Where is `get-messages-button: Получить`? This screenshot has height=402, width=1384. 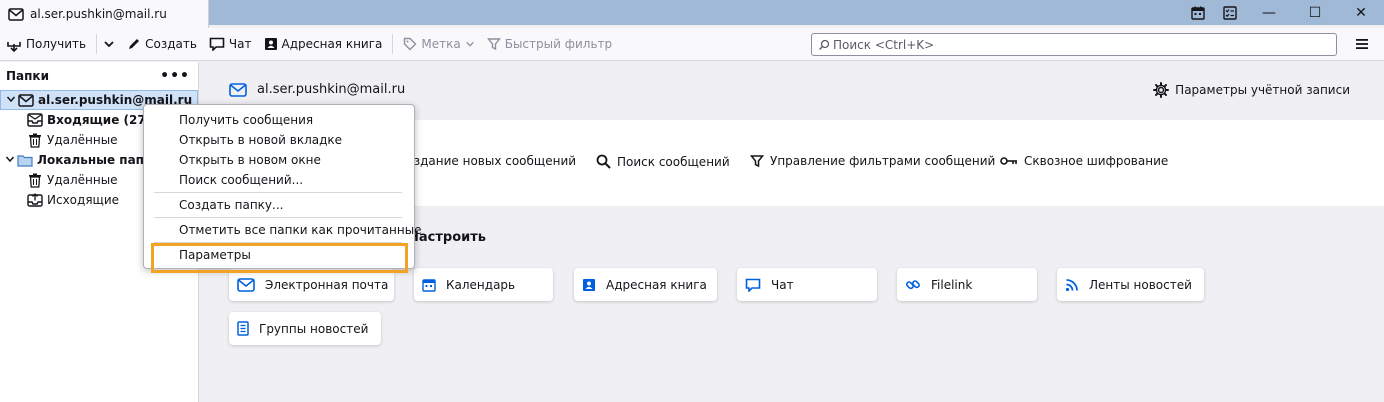
get-messages-button: Получить is located at coordinates (46, 44).